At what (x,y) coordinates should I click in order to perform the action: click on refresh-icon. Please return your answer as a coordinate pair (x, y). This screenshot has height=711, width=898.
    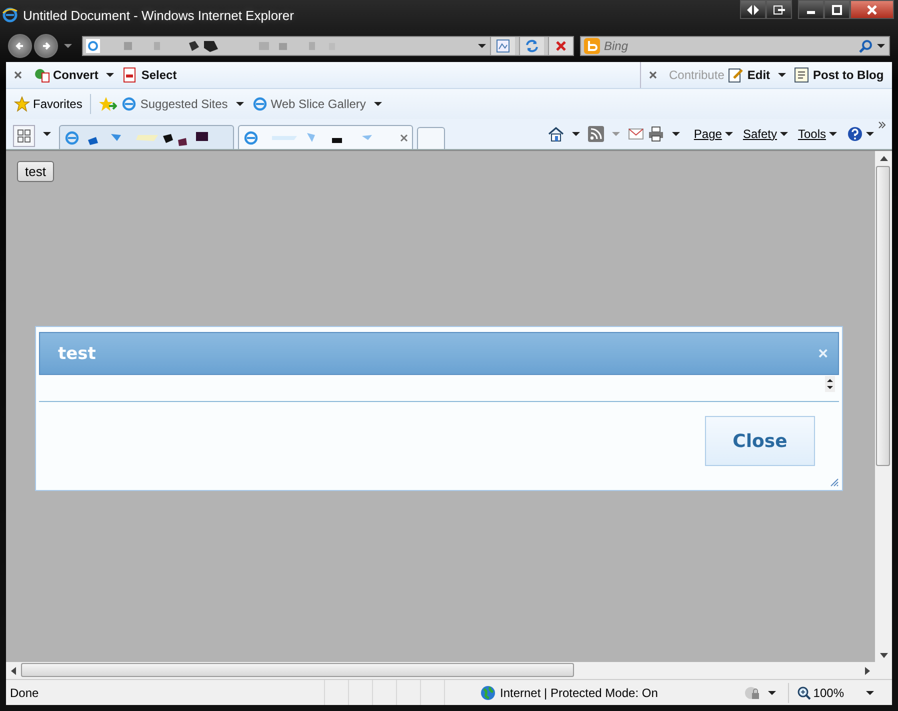
    Looking at the image, I should click on (531, 46).